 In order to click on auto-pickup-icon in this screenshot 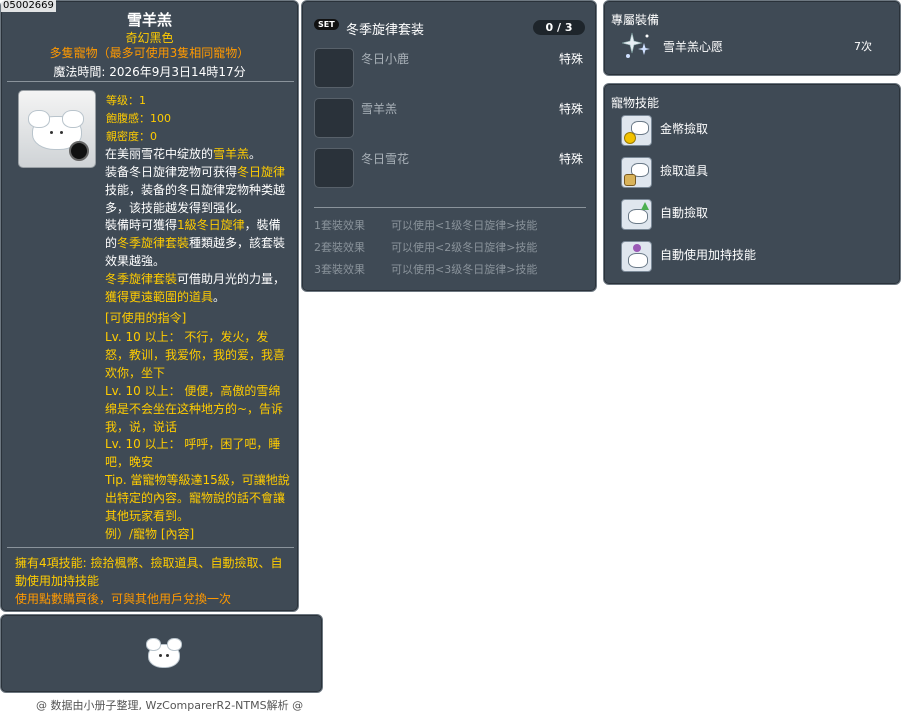, I will do `click(636, 214)`.